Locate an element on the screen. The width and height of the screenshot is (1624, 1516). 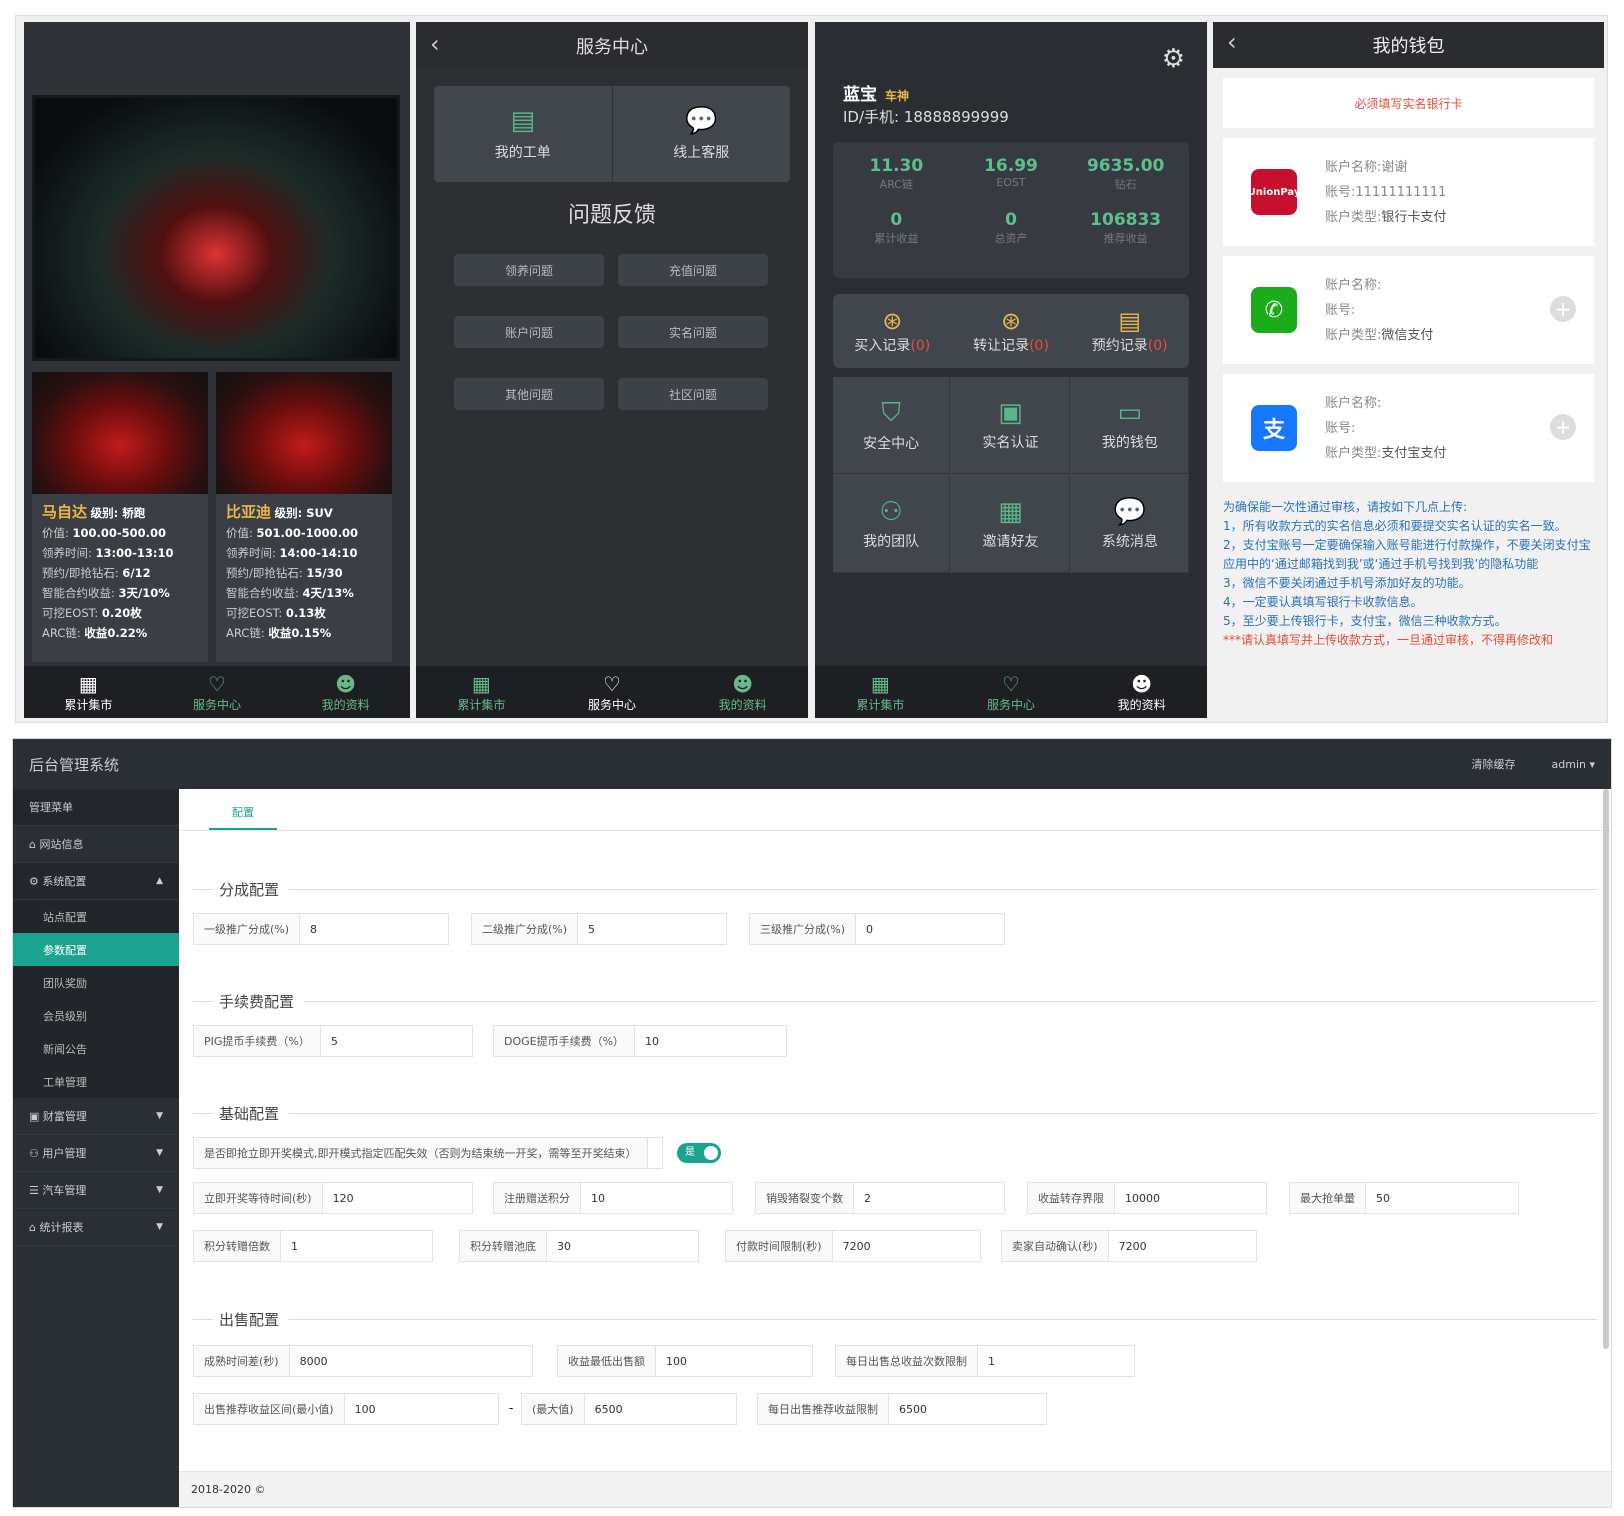
field-value: 8000 is located at coordinates (314, 1361).